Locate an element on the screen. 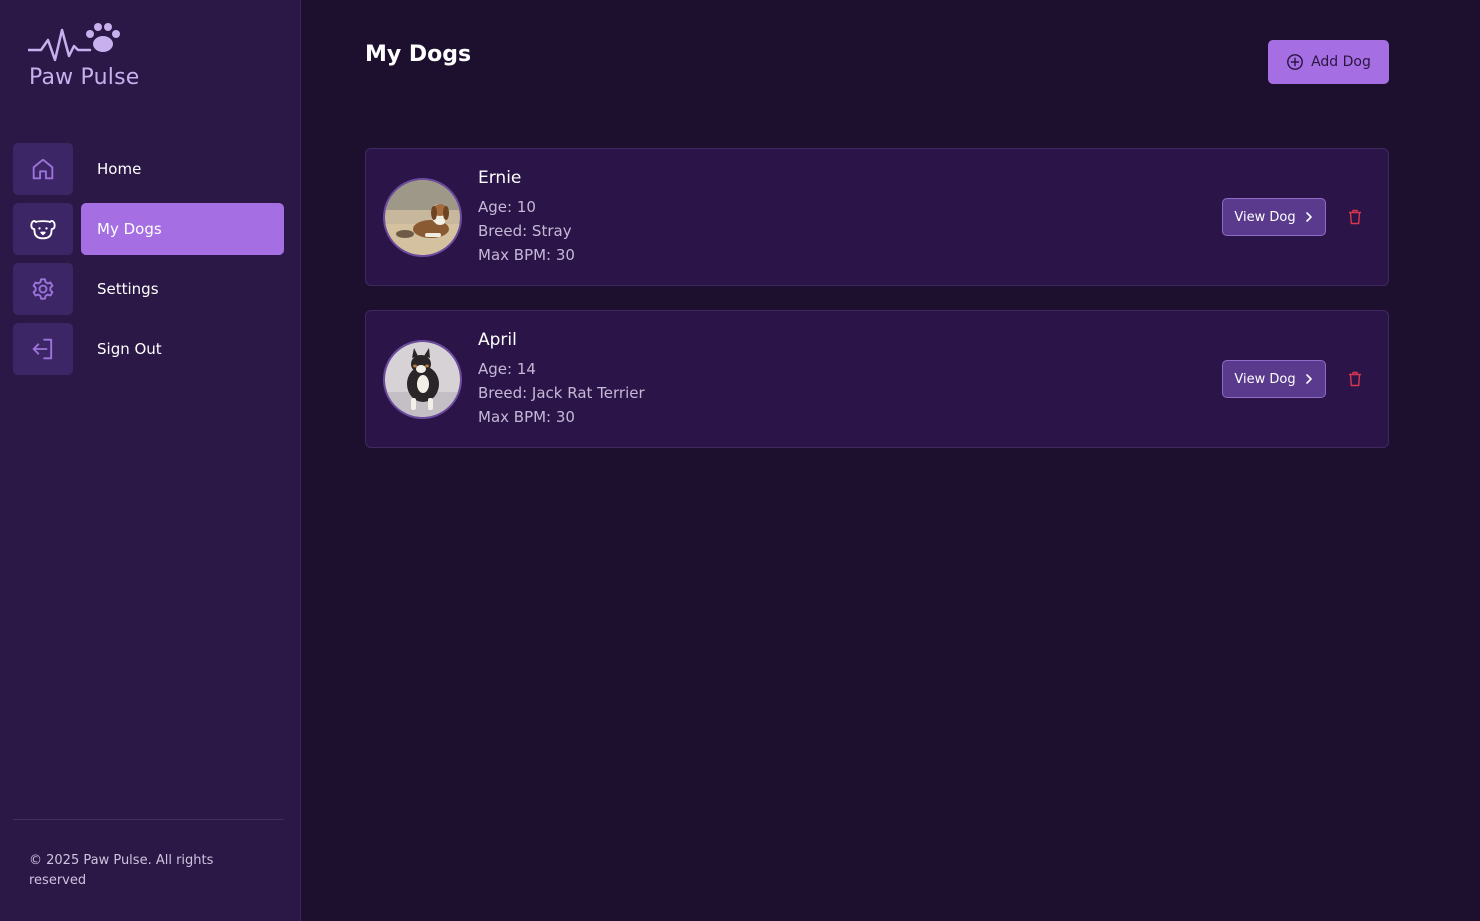 The width and height of the screenshot is (1480, 921). sidebar-nav: Home My Dogs Settings Sign Out is located at coordinates (148, 263).